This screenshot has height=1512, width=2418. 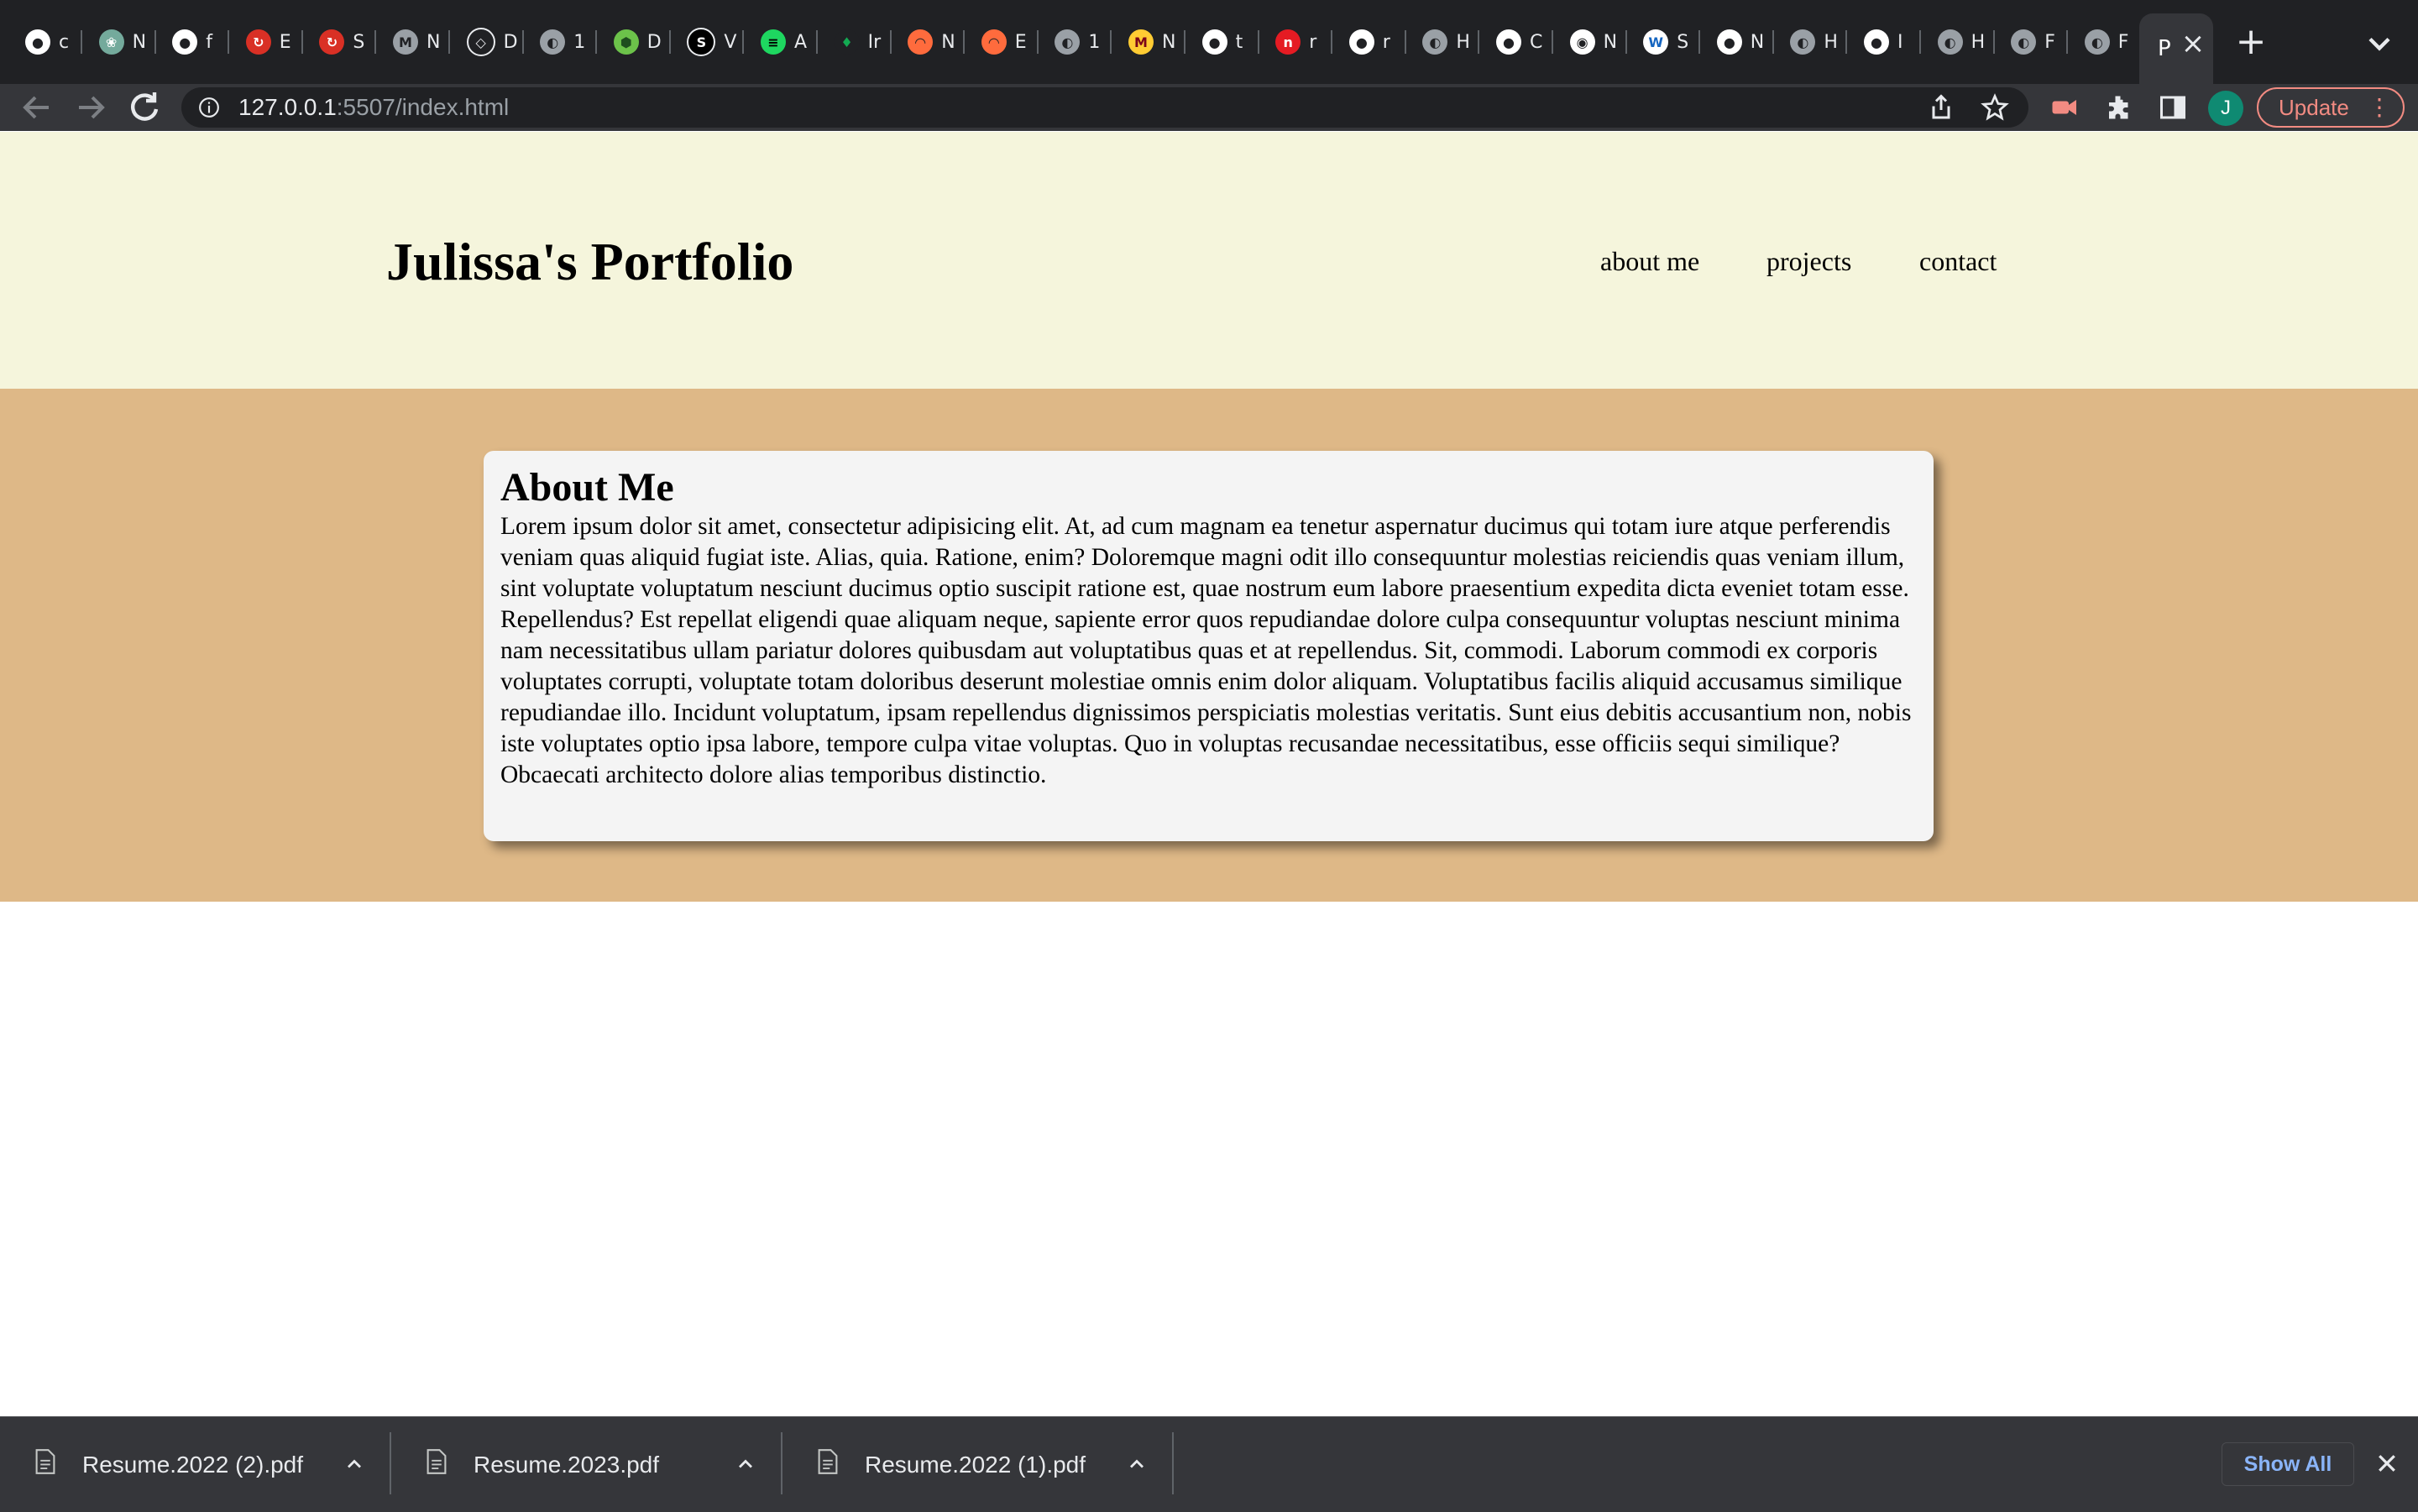 I want to click on download-item: Resume.2022 (2).pdf, so click(x=195, y=1464).